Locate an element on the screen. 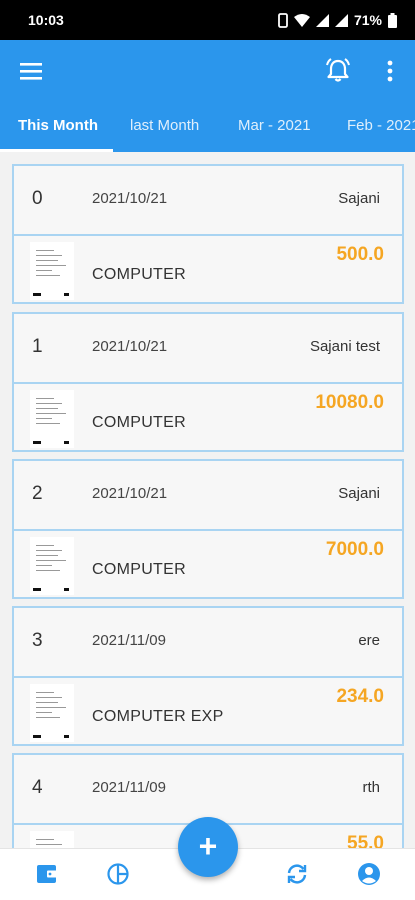 This screenshot has height=900, width=415. status-time: 10:03 is located at coordinates (46, 20).